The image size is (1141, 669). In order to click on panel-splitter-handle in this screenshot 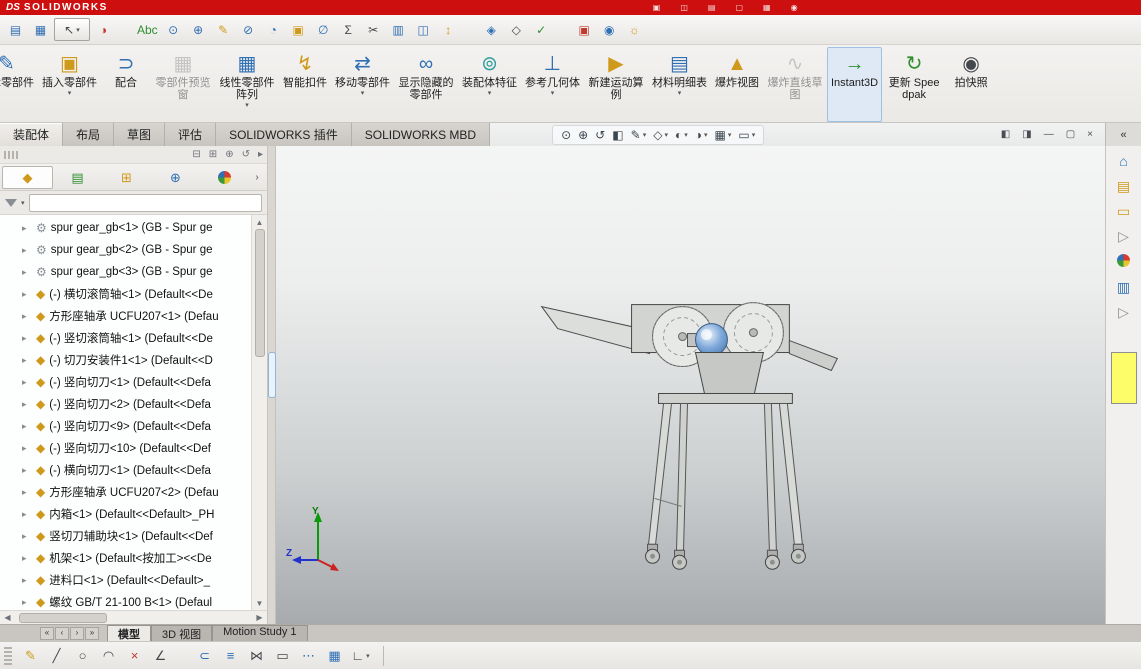, I will do `click(272, 374)`.